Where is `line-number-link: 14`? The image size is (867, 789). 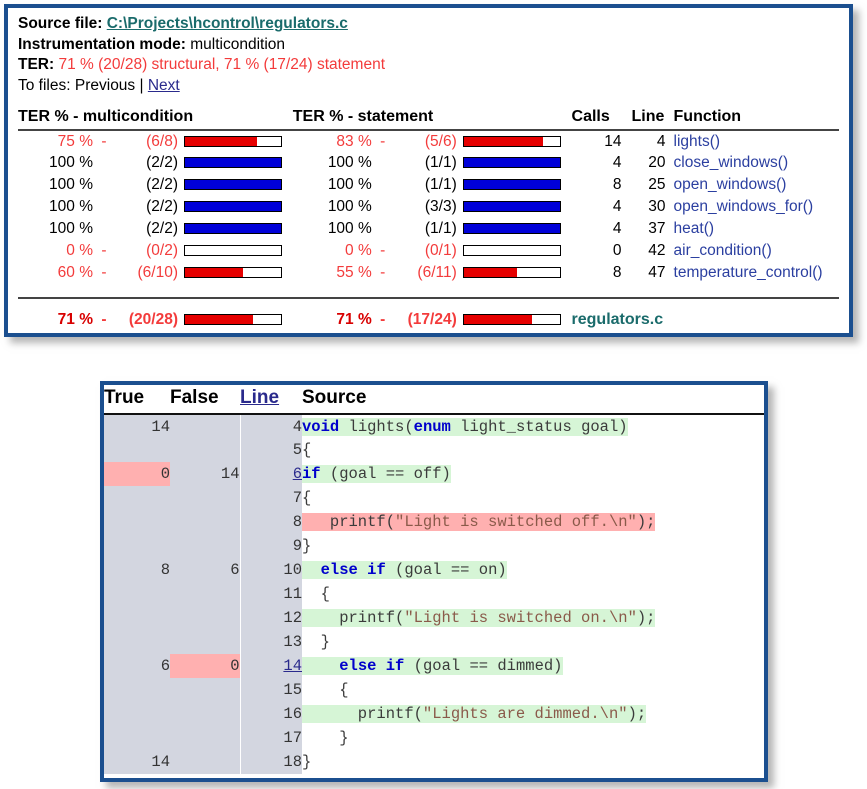
line-number-link: 14 is located at coordinates (292, 666).